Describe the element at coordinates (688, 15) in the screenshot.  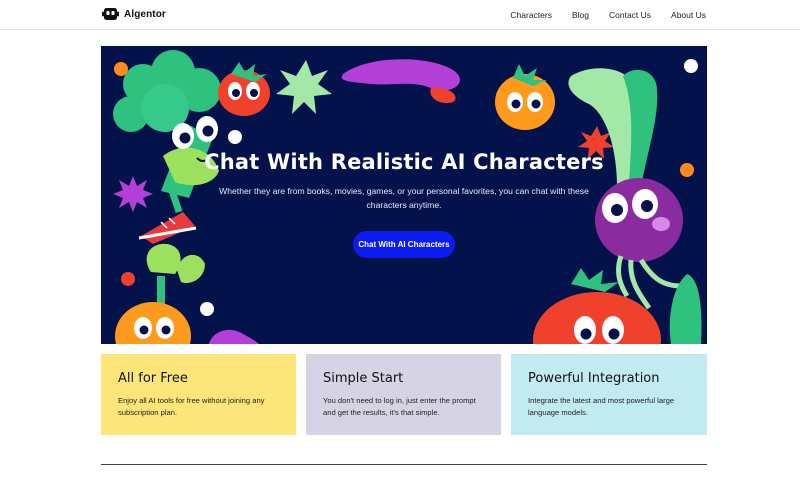
I see `nav-link-about-us: About Us` at that location.